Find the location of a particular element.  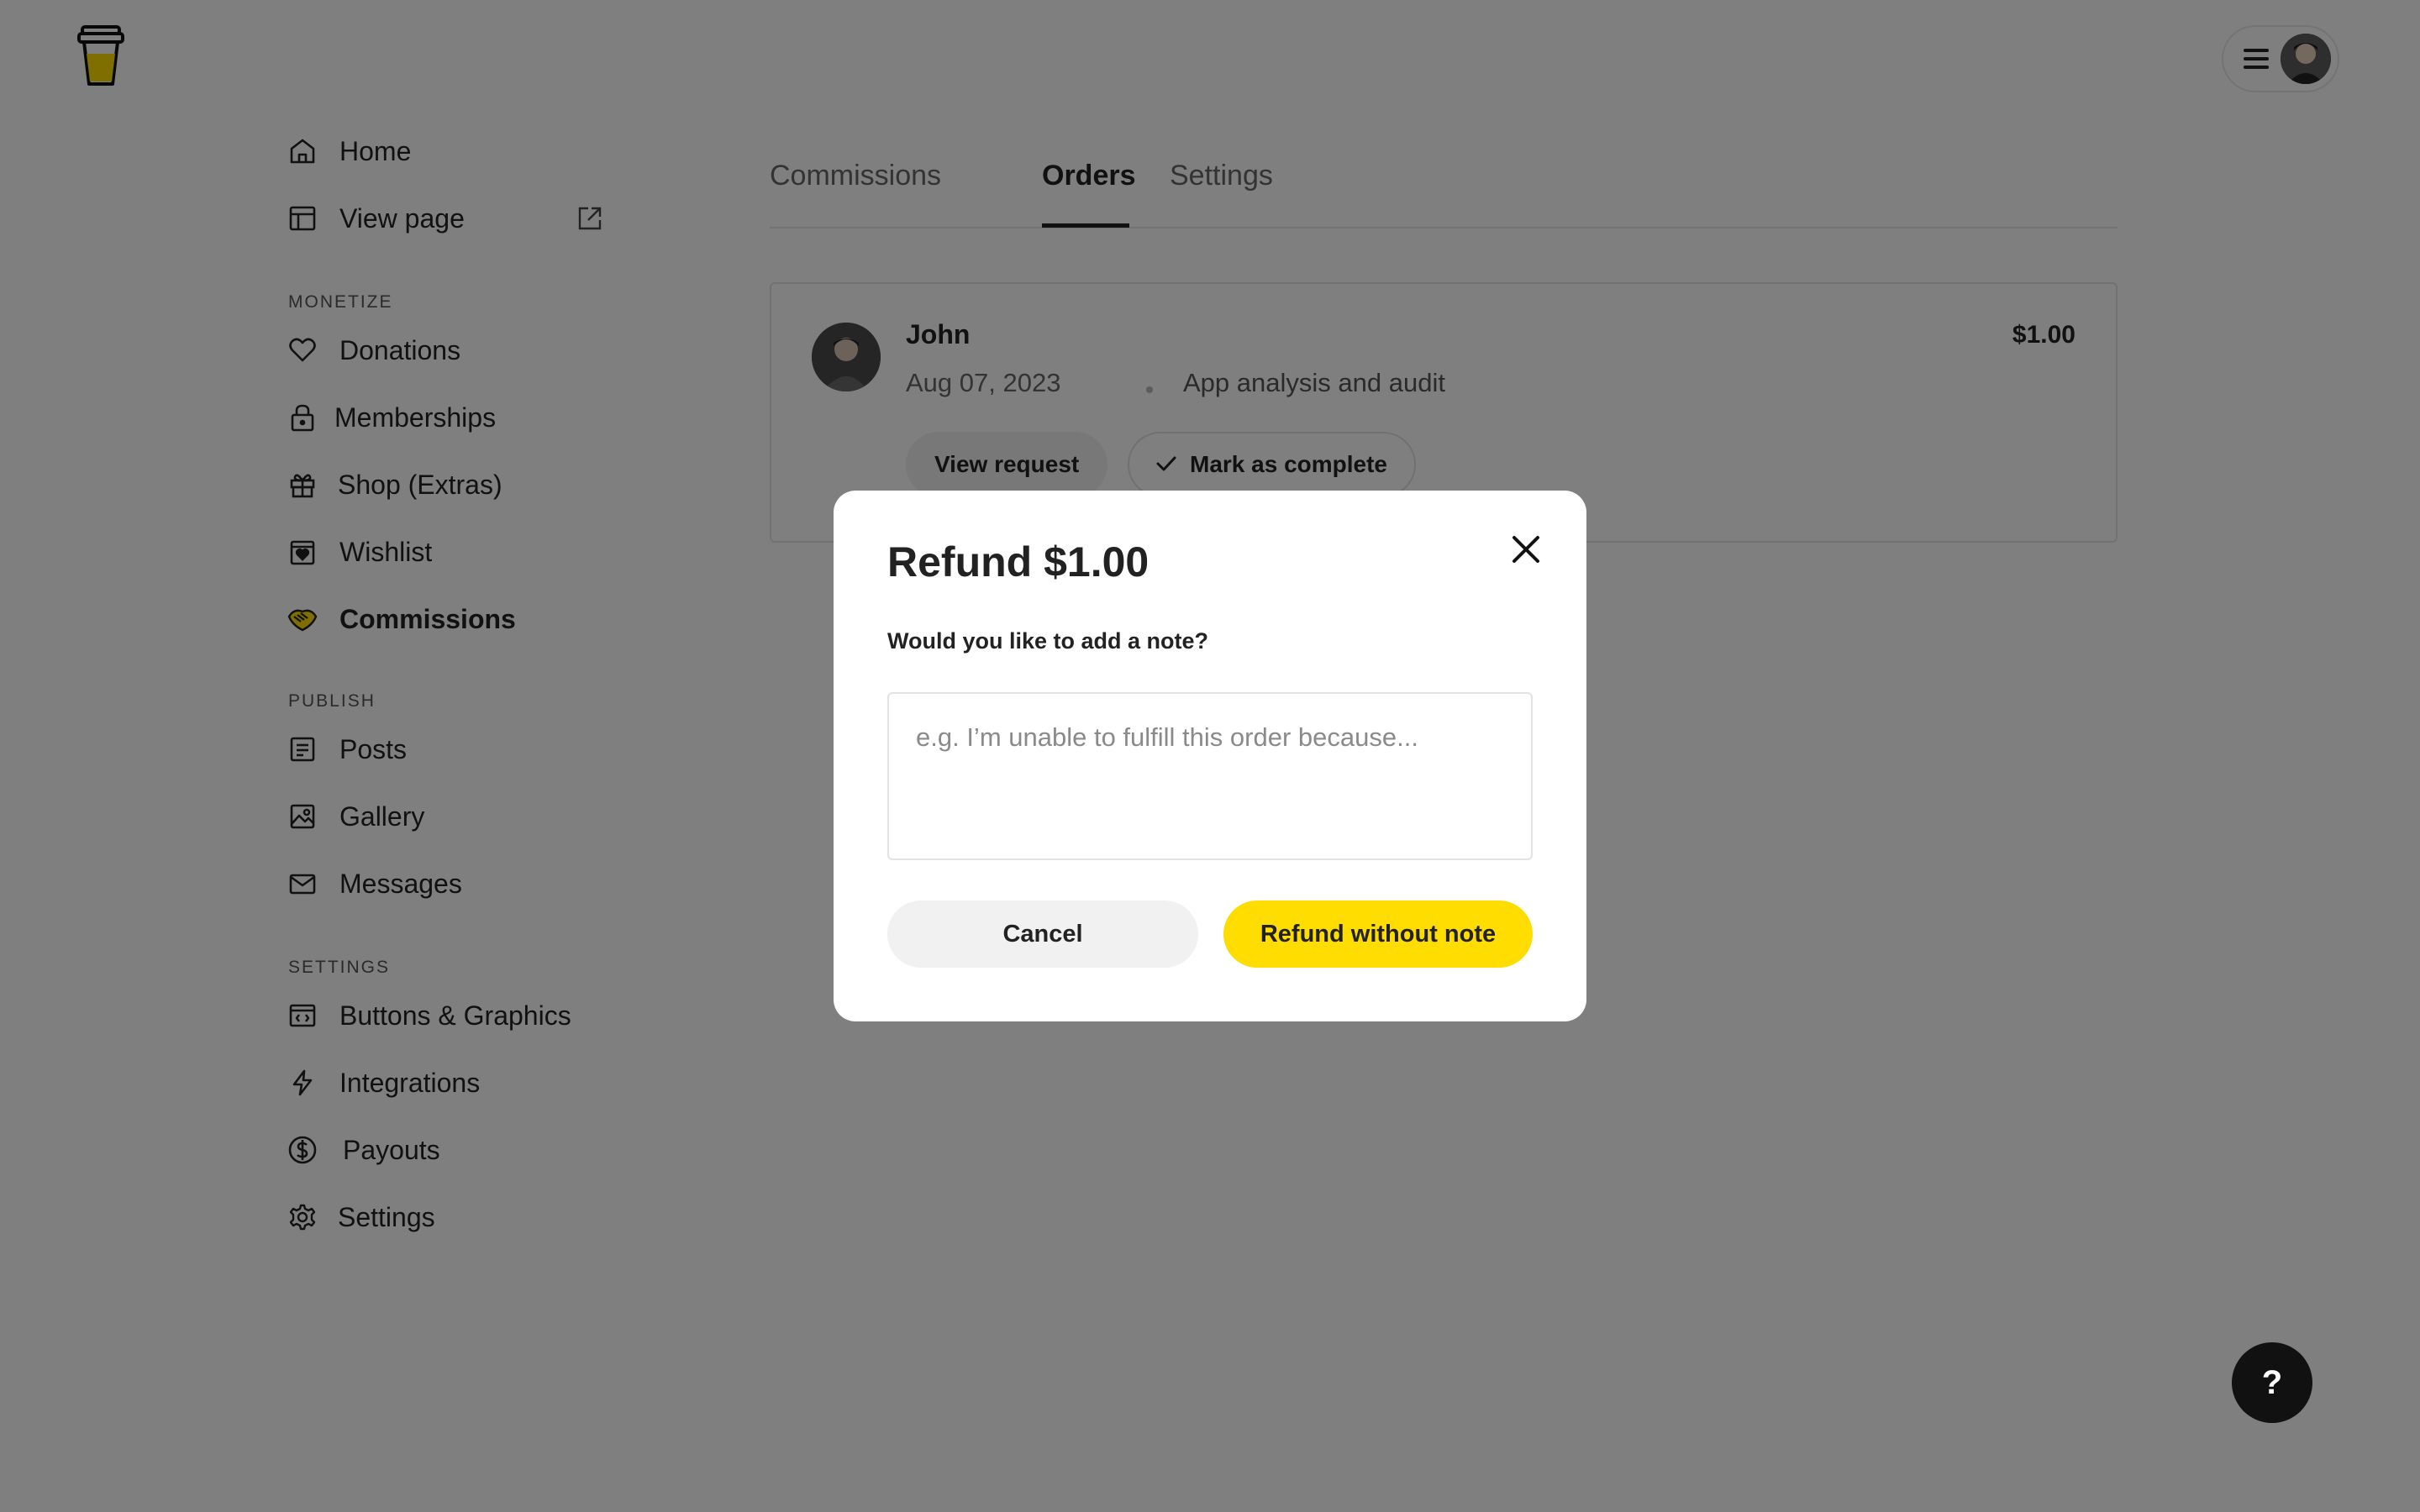

help-button: ? is located at coordinates (2272, 1382).